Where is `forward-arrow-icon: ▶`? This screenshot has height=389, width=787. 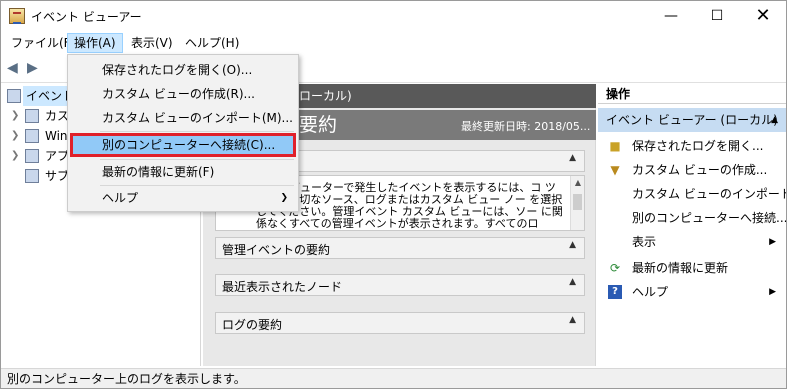
forward-arrow-icon: ▶ is located at coordinates (35, 68).